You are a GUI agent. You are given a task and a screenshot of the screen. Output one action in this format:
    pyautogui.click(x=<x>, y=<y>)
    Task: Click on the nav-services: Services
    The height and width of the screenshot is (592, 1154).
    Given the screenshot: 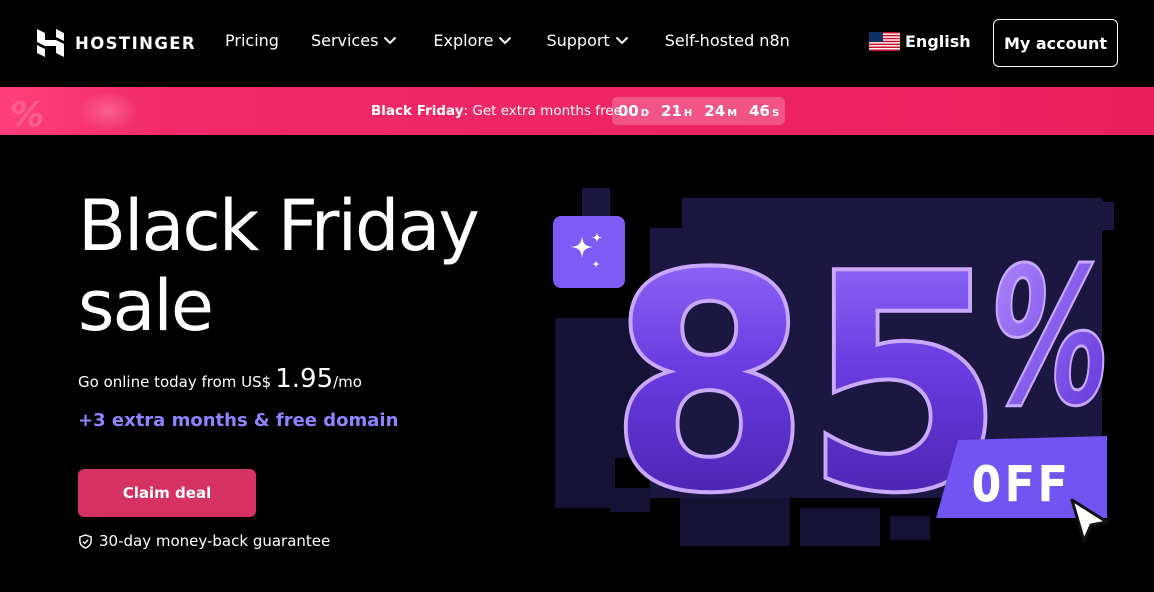 What is the action you would take?
    pyautogui.click(x=354, y=40)
    